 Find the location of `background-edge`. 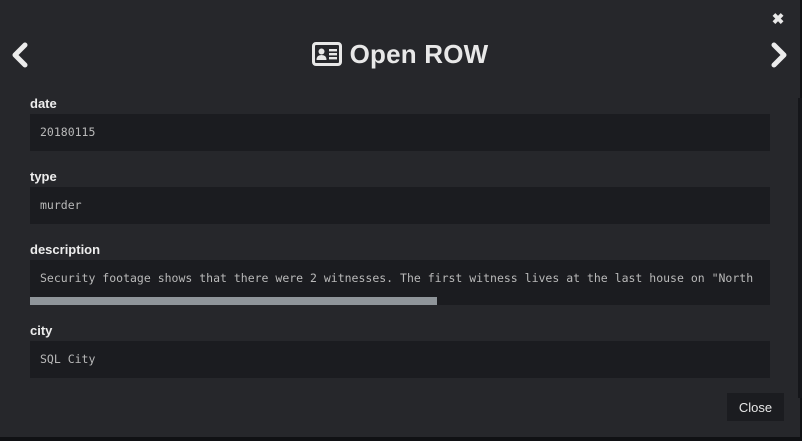

background-edge is located at coordinates (800, 248).